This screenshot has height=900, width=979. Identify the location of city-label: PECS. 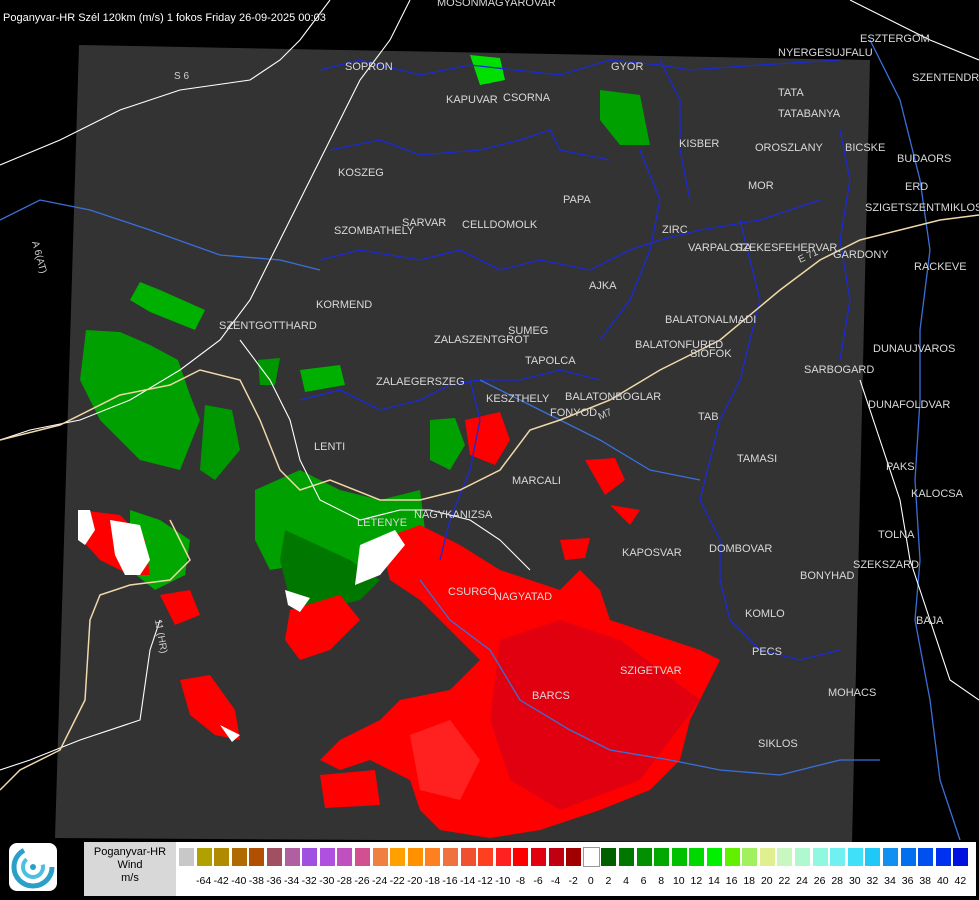
(767, 652).